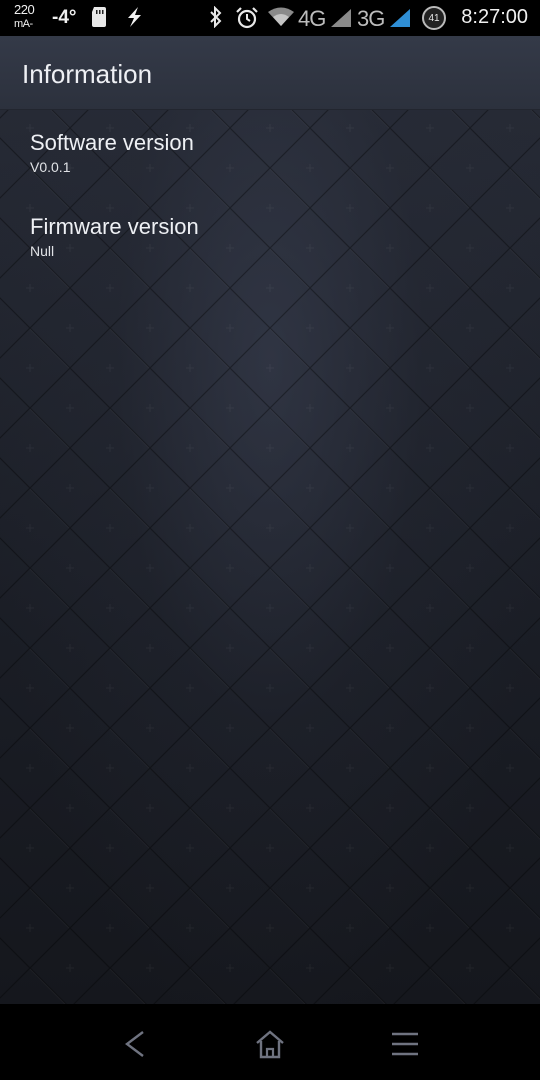 The height and width of the screenshot is (1080, 540). I want to click on battery-icon: 41, so click(434, 18).